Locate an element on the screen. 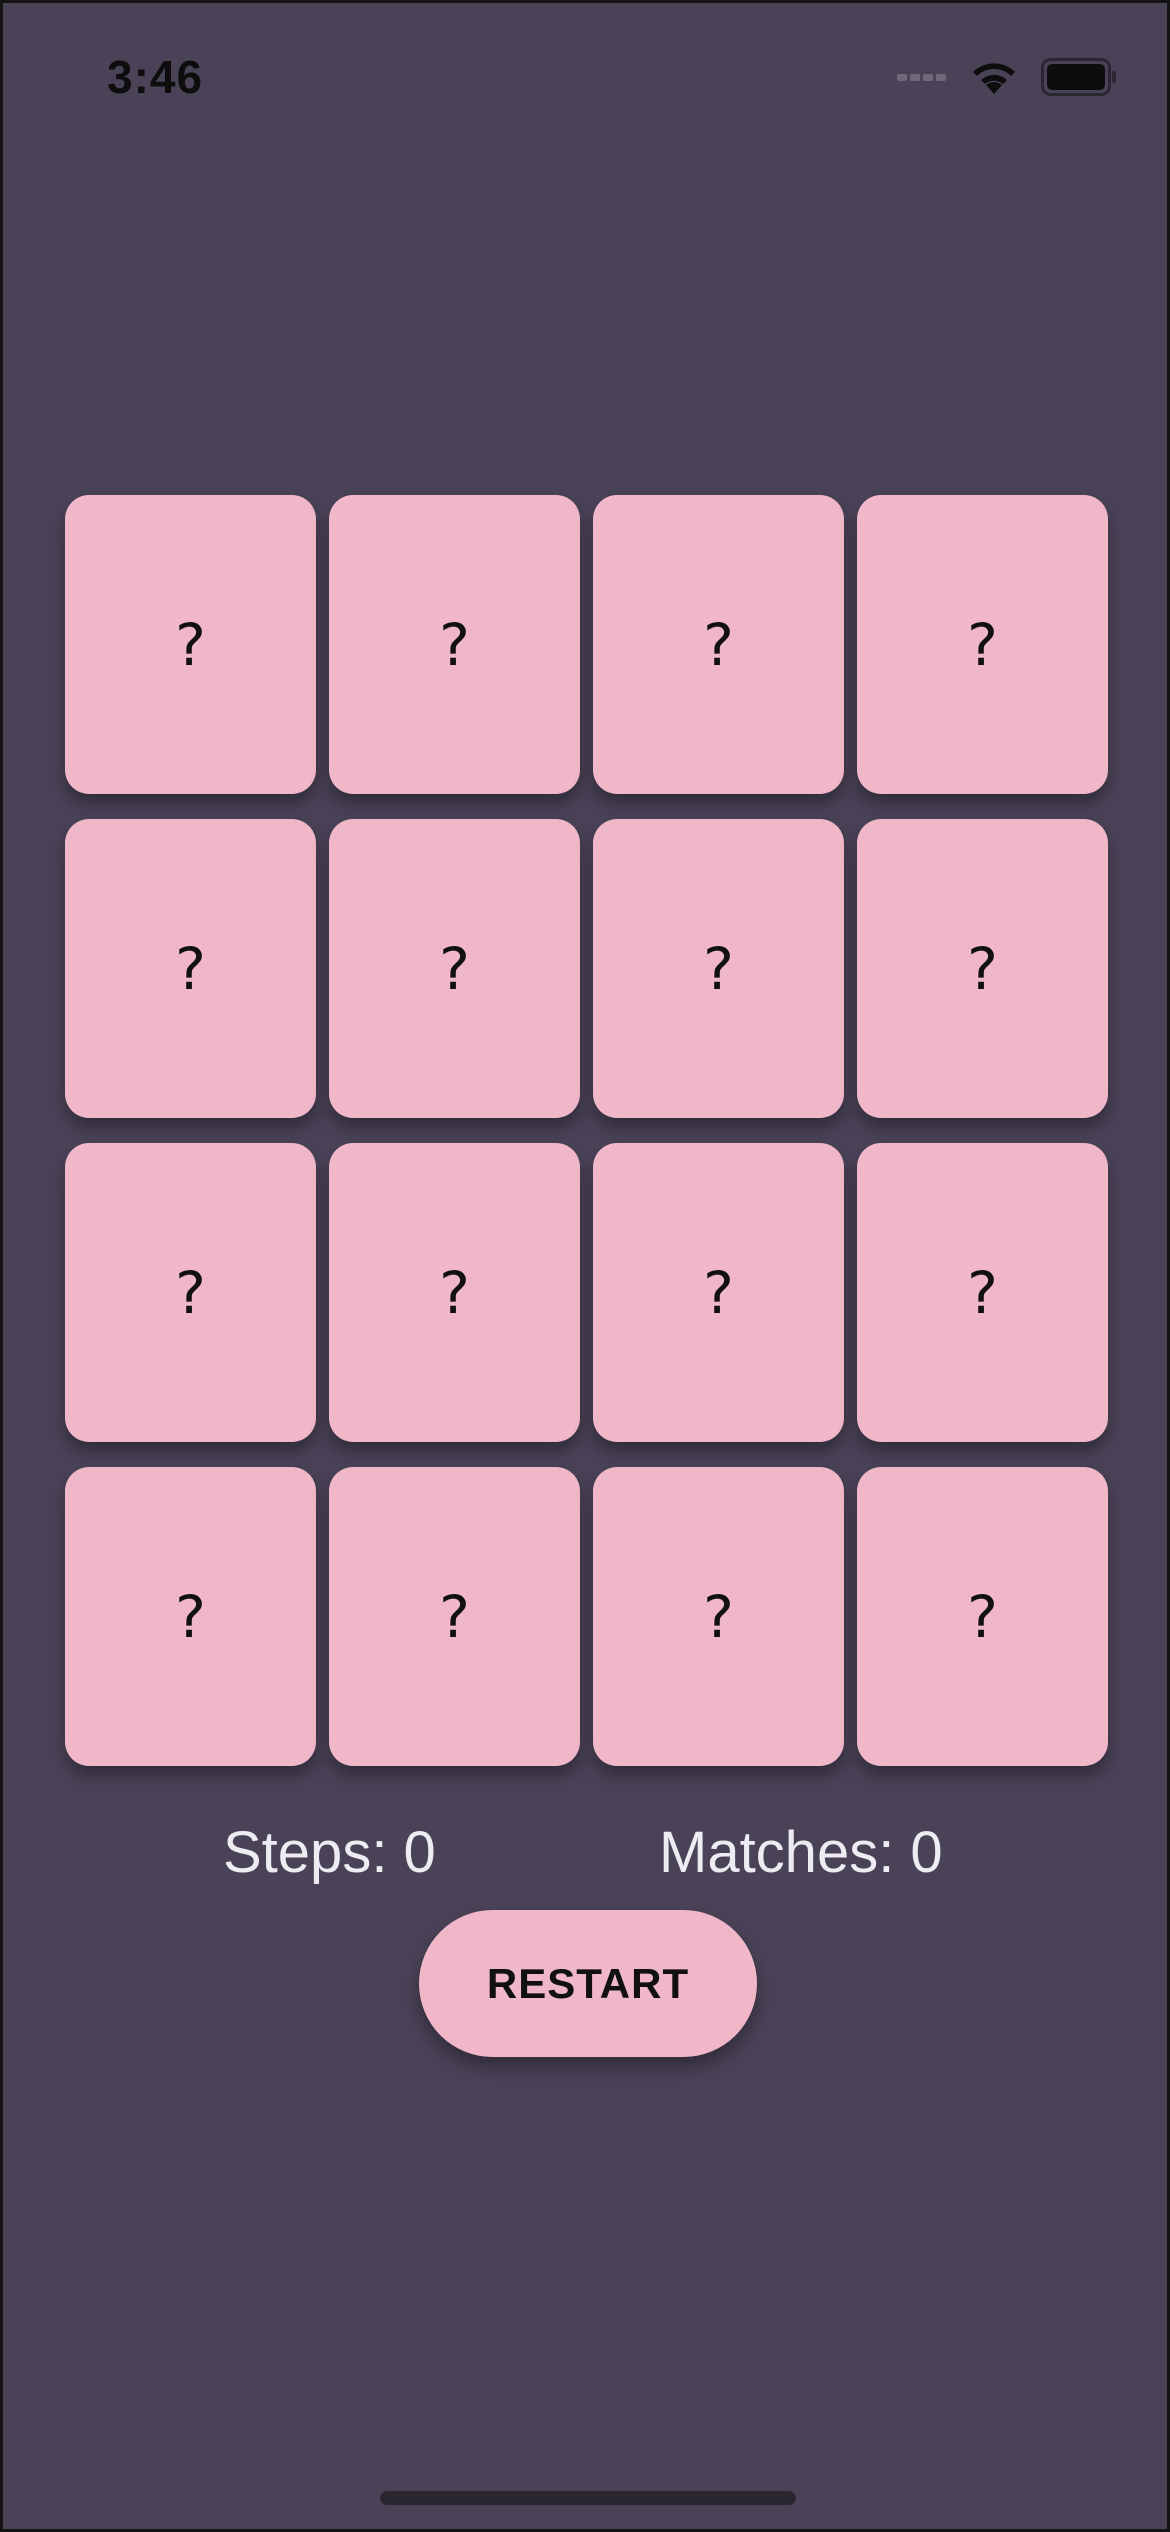 This screenshot has width=1170, height=2532. wifi-icon is located at coordinates (994, 78).